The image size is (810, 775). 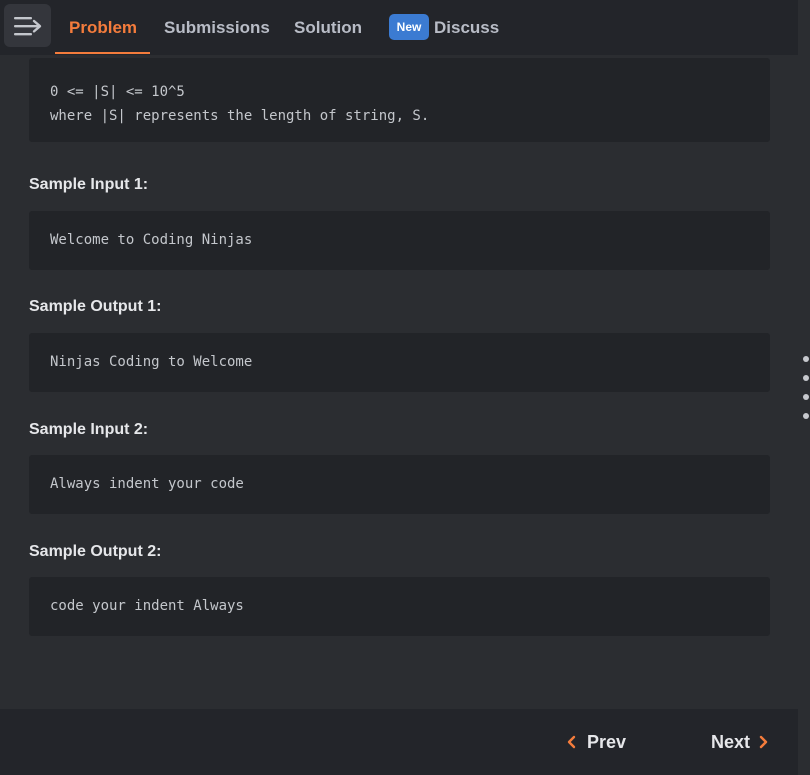 I want to click on tab-problem: Problem, so click(x=103, y=27).